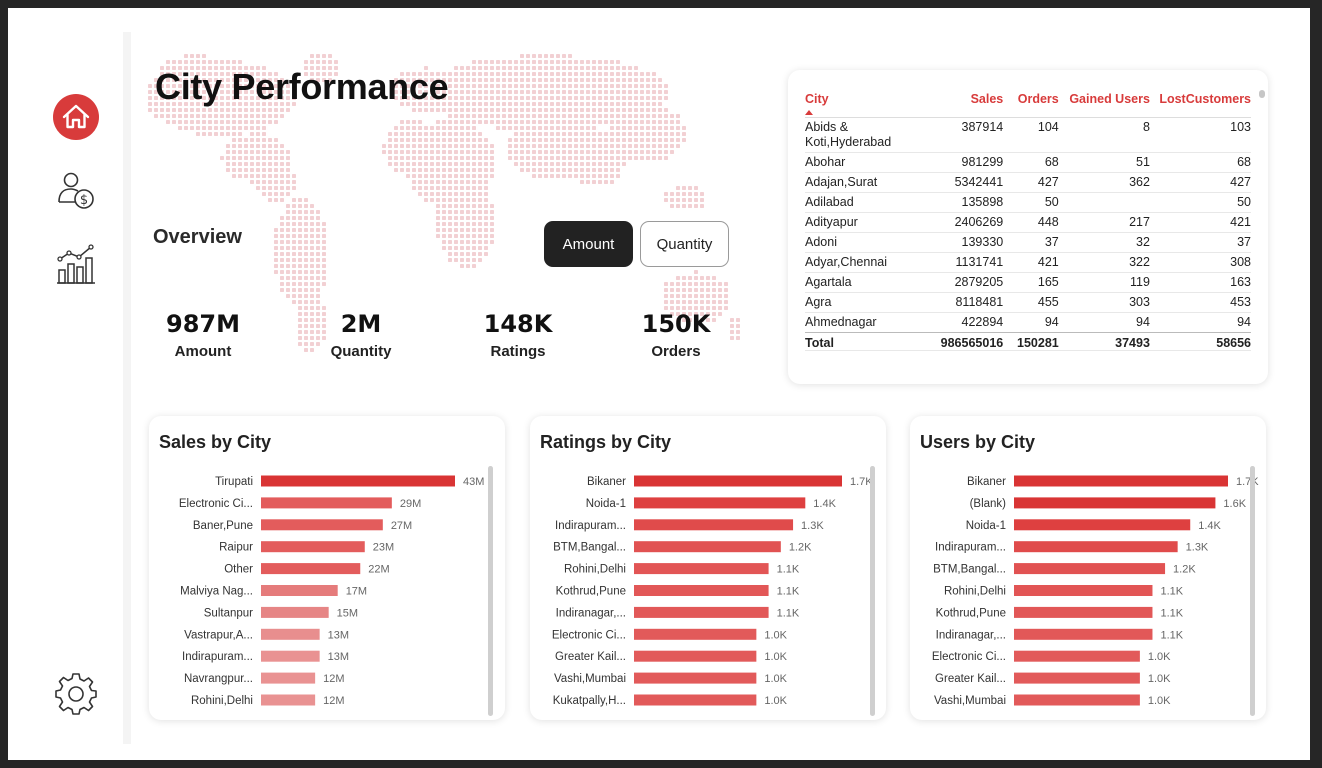 Image resolution: width=1322 pixels, height=768 pixels. What do you see at coordinates (76, 694) in the screenshot?
I see `nav-settings-button` at bounding box center [76, 694].